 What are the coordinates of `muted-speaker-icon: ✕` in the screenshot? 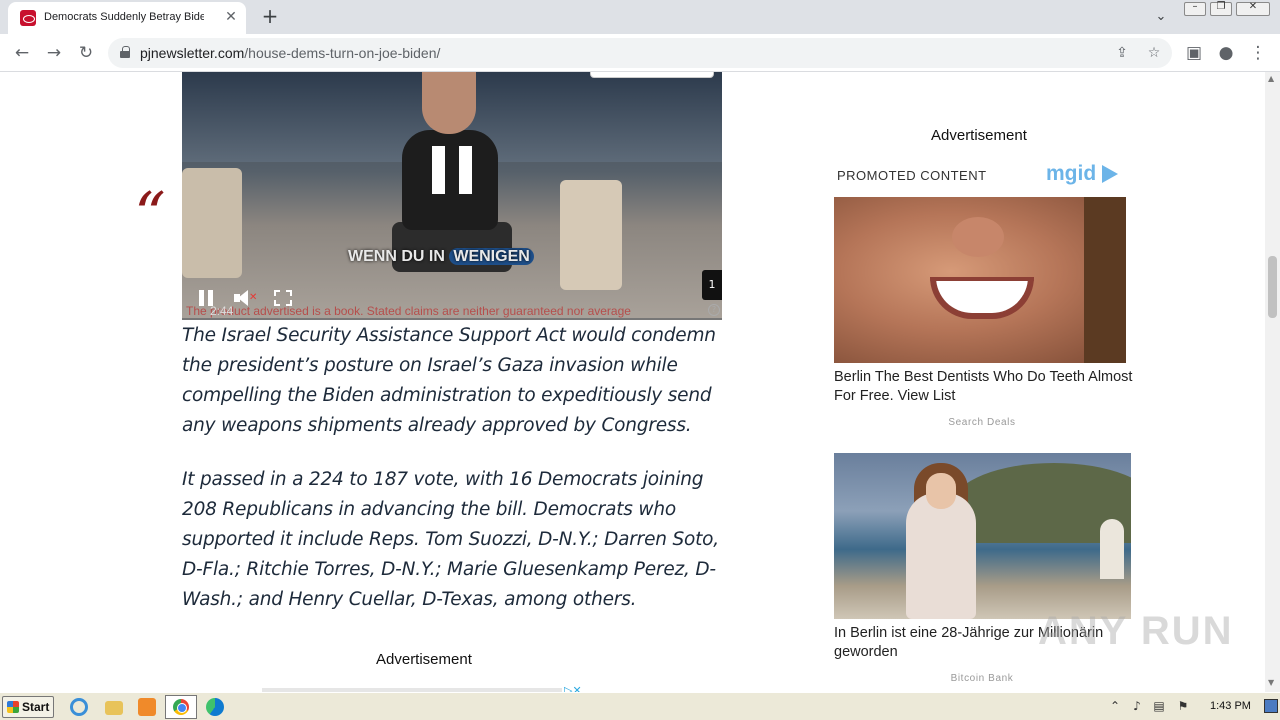 It's located at (246, 298).